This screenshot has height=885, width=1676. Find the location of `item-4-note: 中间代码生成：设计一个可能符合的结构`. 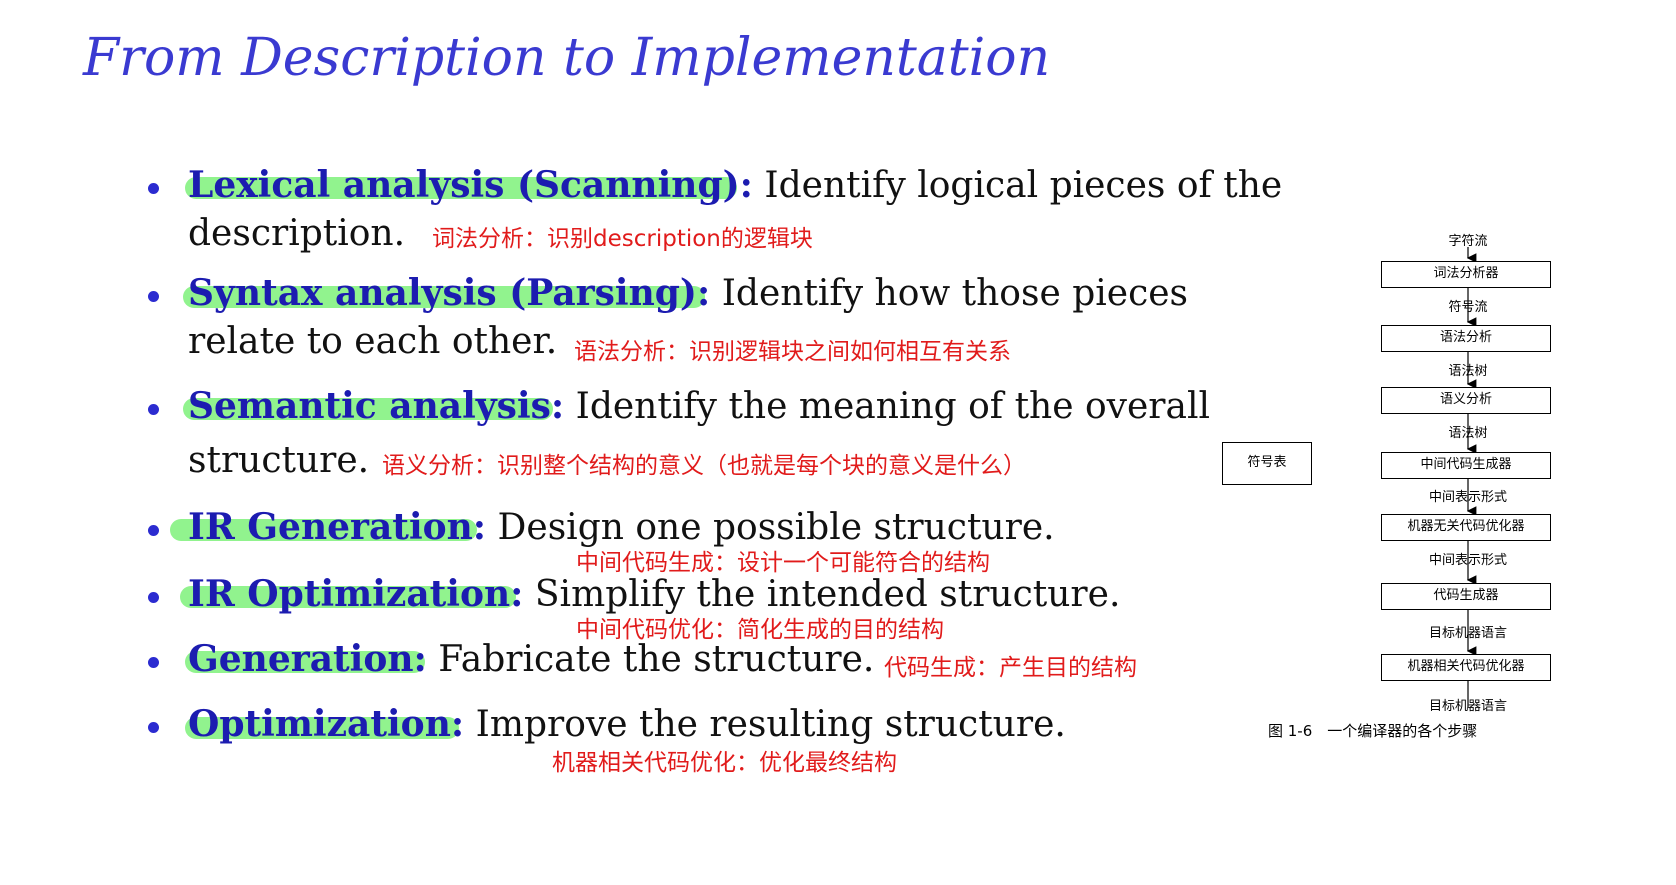

item-4-note: 中间代码生成：设计一个可能符合的结构 is located at coordinates (783, 563).